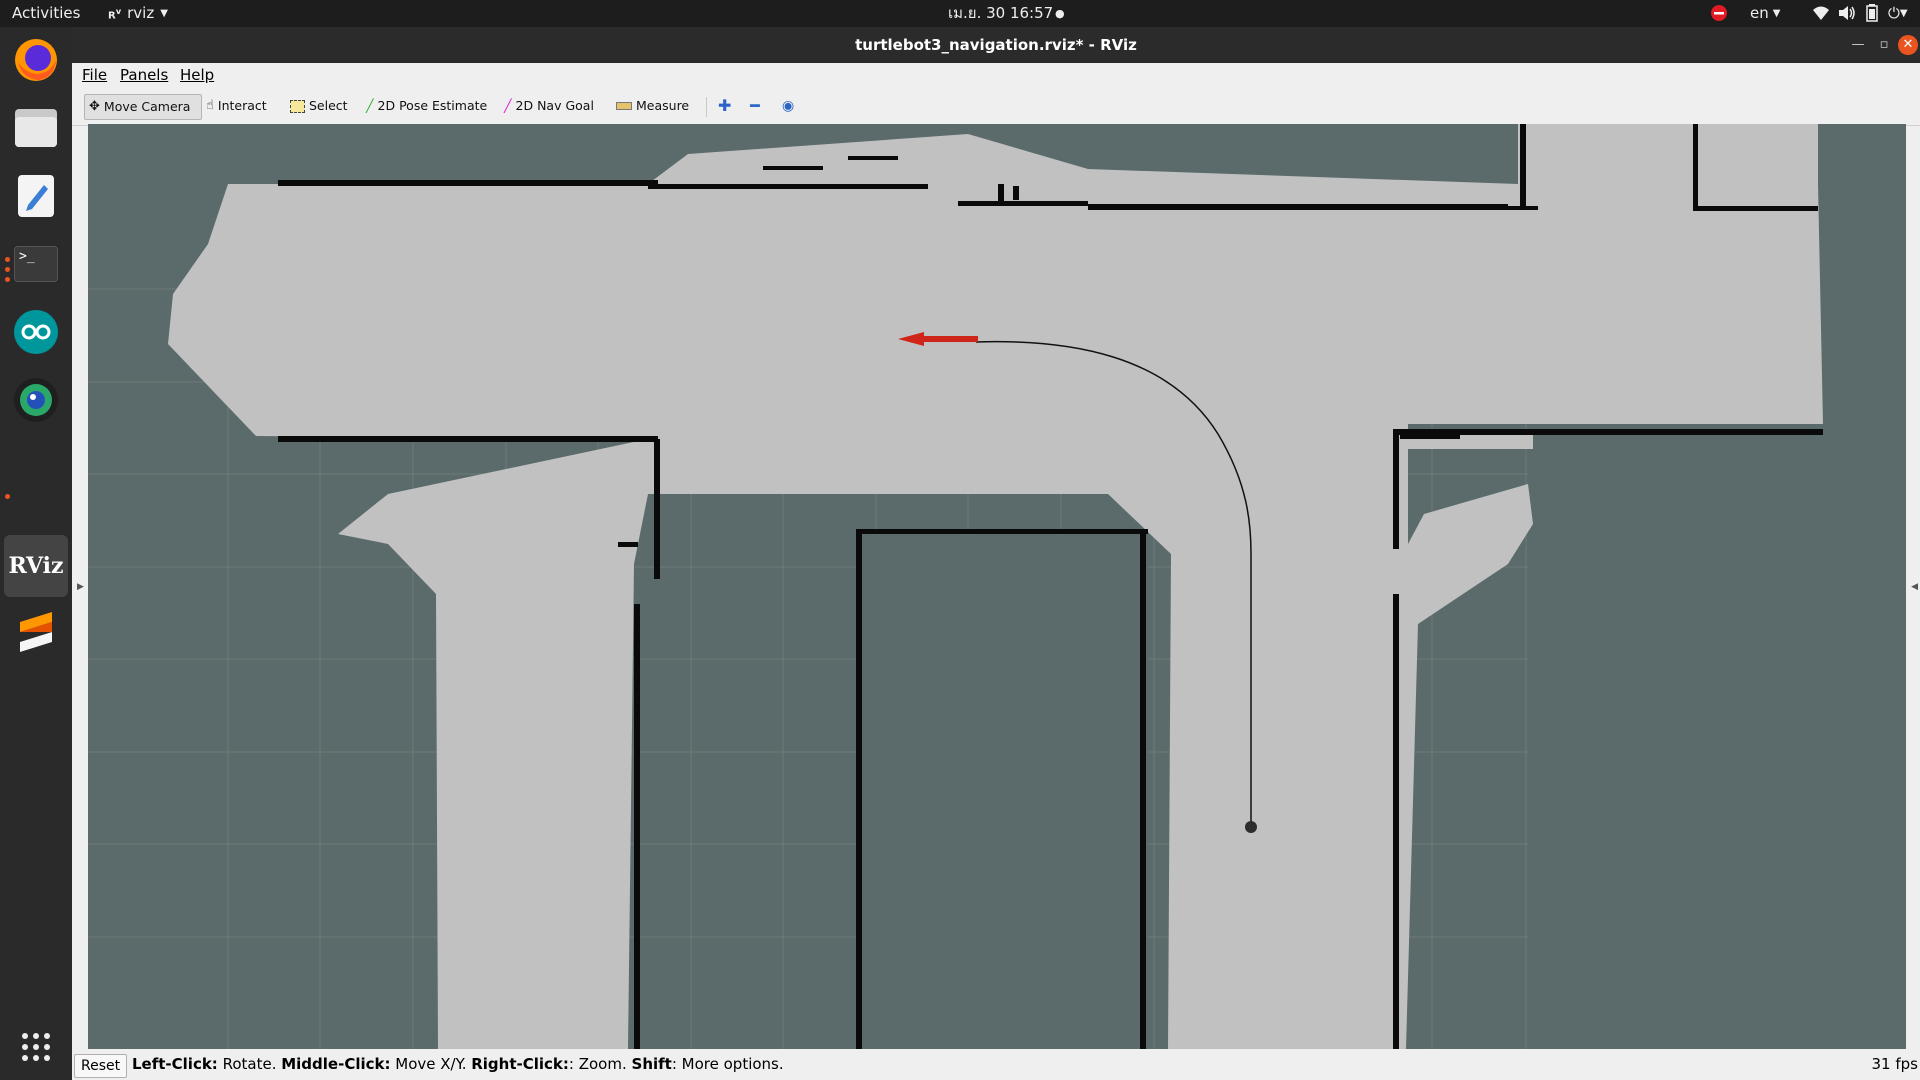 This screenshot has width=1920, height=1080. I want to click on window-title: turtlebot3_navigation.rviz* - RViz, so click(996, 45).